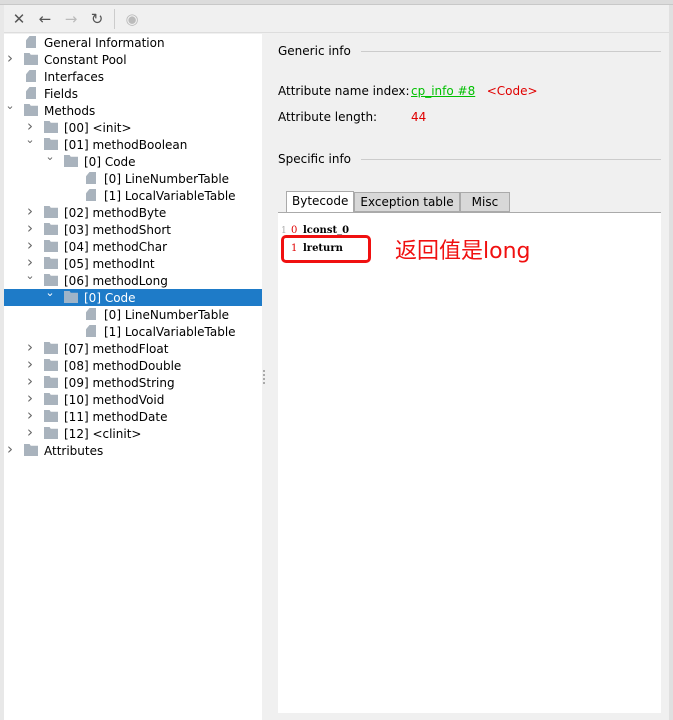 The height and width of the screenshot is (720, 673). I want to click on toolbar: ✕ ← → ↻ ◉, so click(338, 19).